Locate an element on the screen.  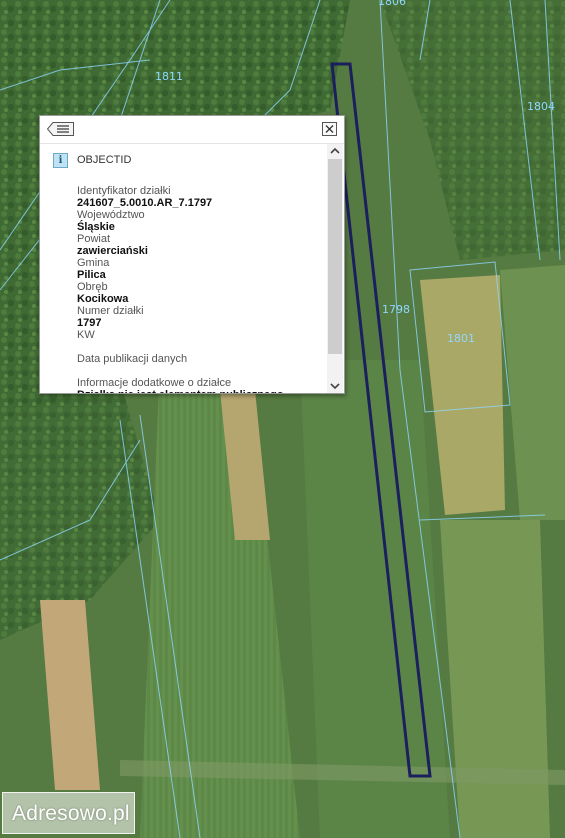
popup-scrollbar is located at coordinates (335, 268).